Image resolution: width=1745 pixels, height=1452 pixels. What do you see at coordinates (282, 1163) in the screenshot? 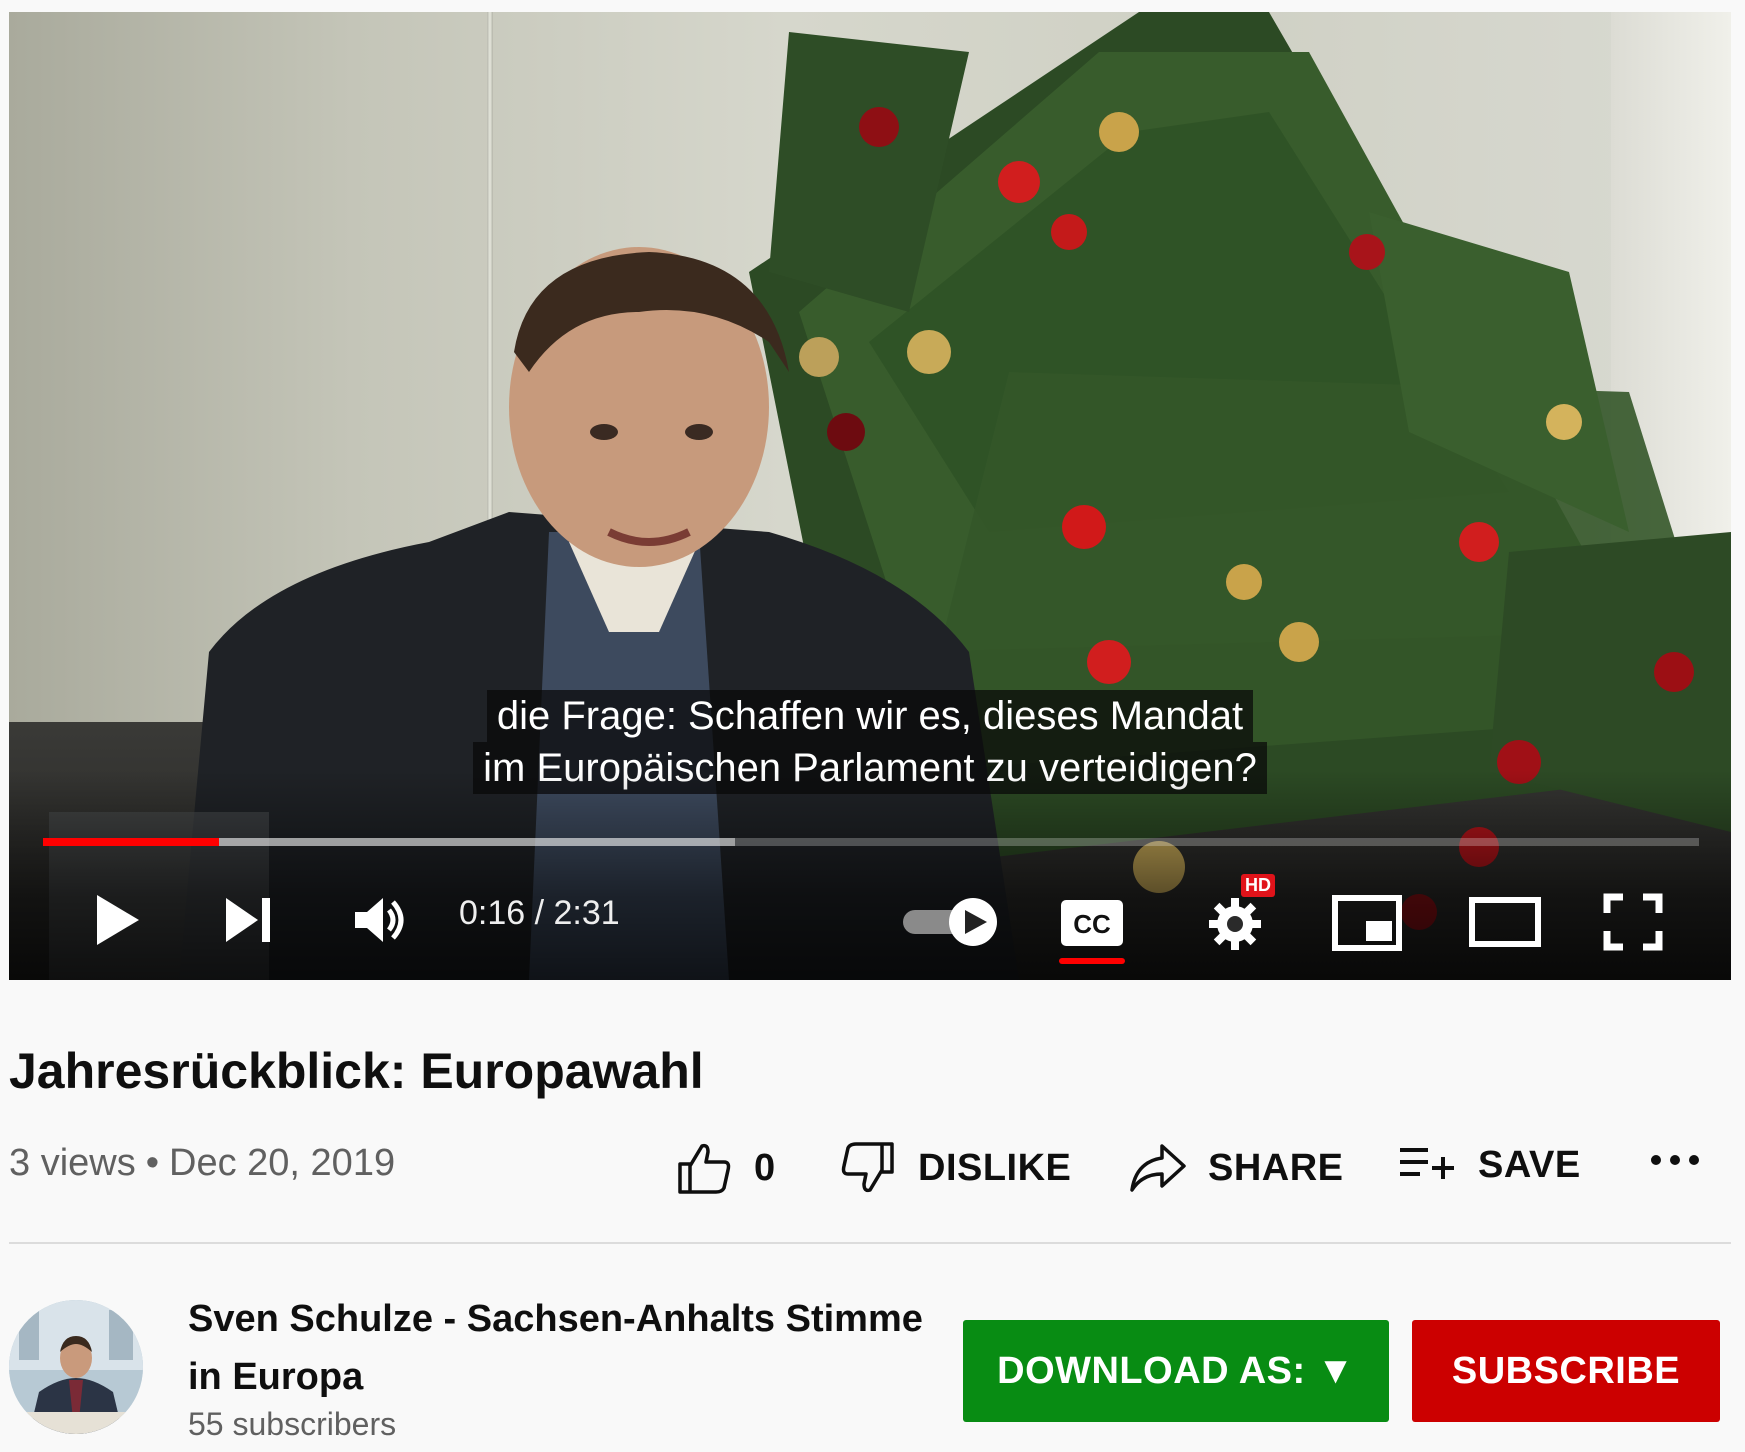
I see `upload-date: Dec 20, 2019` at bounding box center [282, 1163].